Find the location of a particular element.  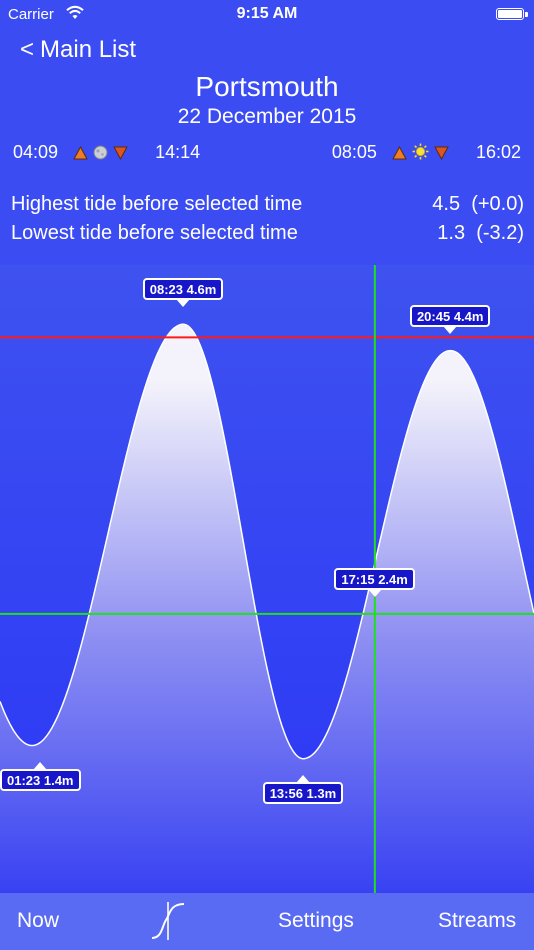

status-time: 9:15 AM is located at coordinates (267, 13).